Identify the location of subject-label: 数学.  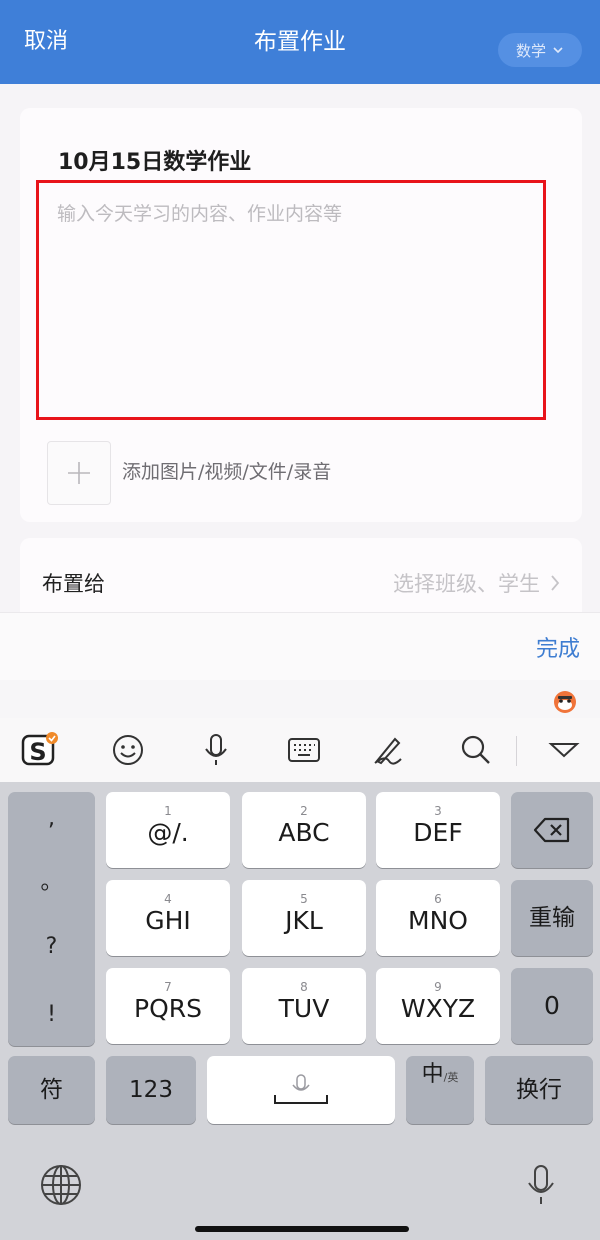
(530, 50).